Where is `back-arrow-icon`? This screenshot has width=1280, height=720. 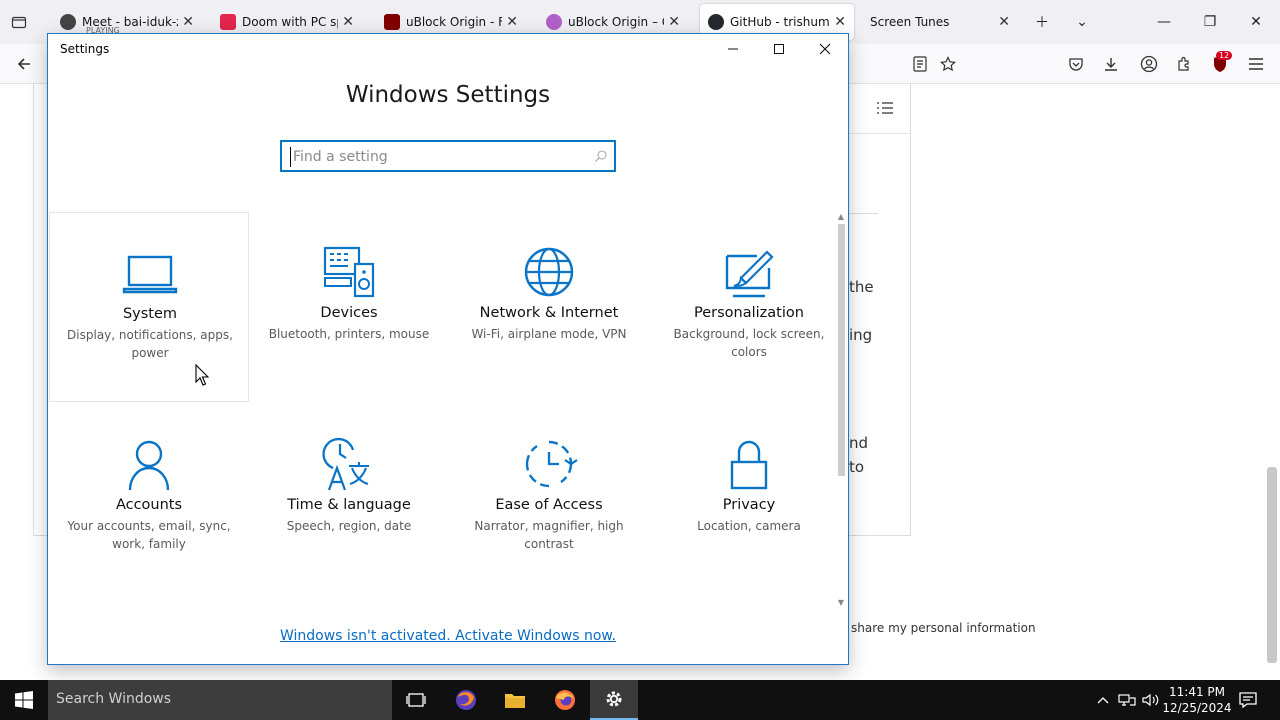 back-arrow-icon is located at coordinates (24, 64).